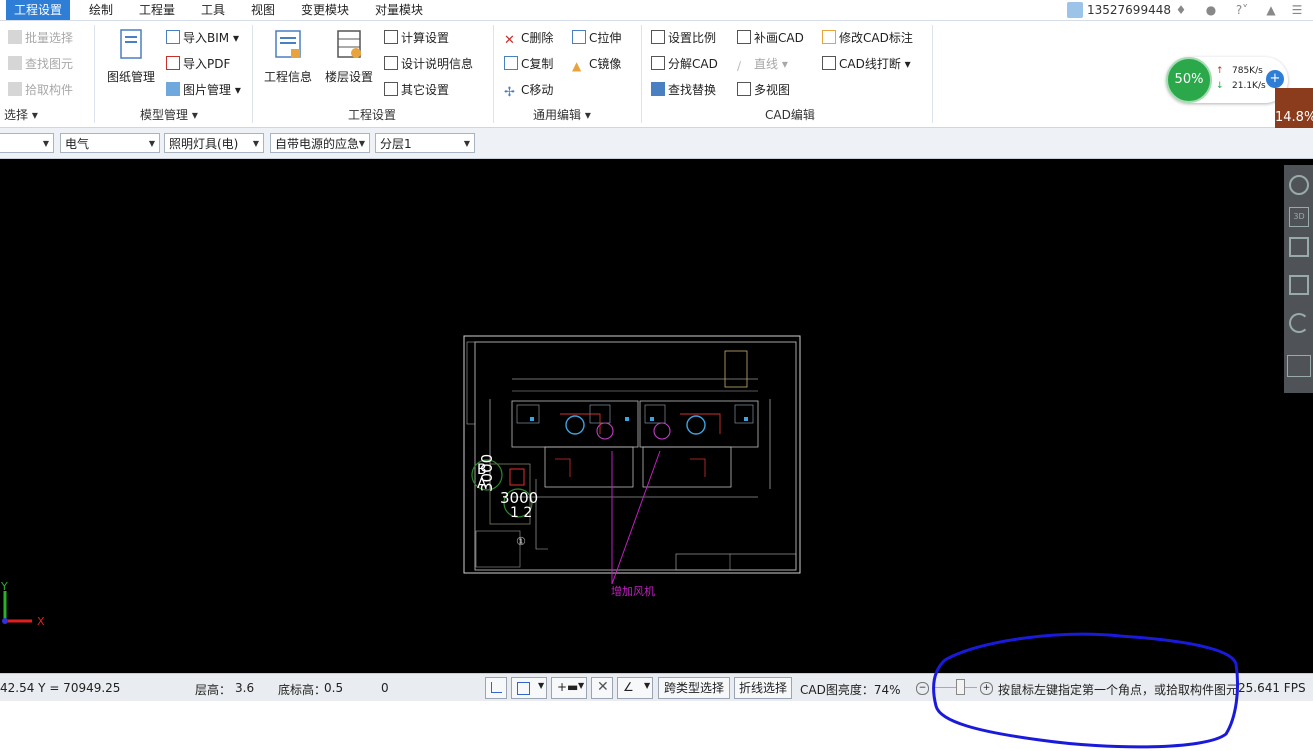 The width and height of the screenshot is (1313, 751). I want to click on box-view-icon, so click(1299, 285).